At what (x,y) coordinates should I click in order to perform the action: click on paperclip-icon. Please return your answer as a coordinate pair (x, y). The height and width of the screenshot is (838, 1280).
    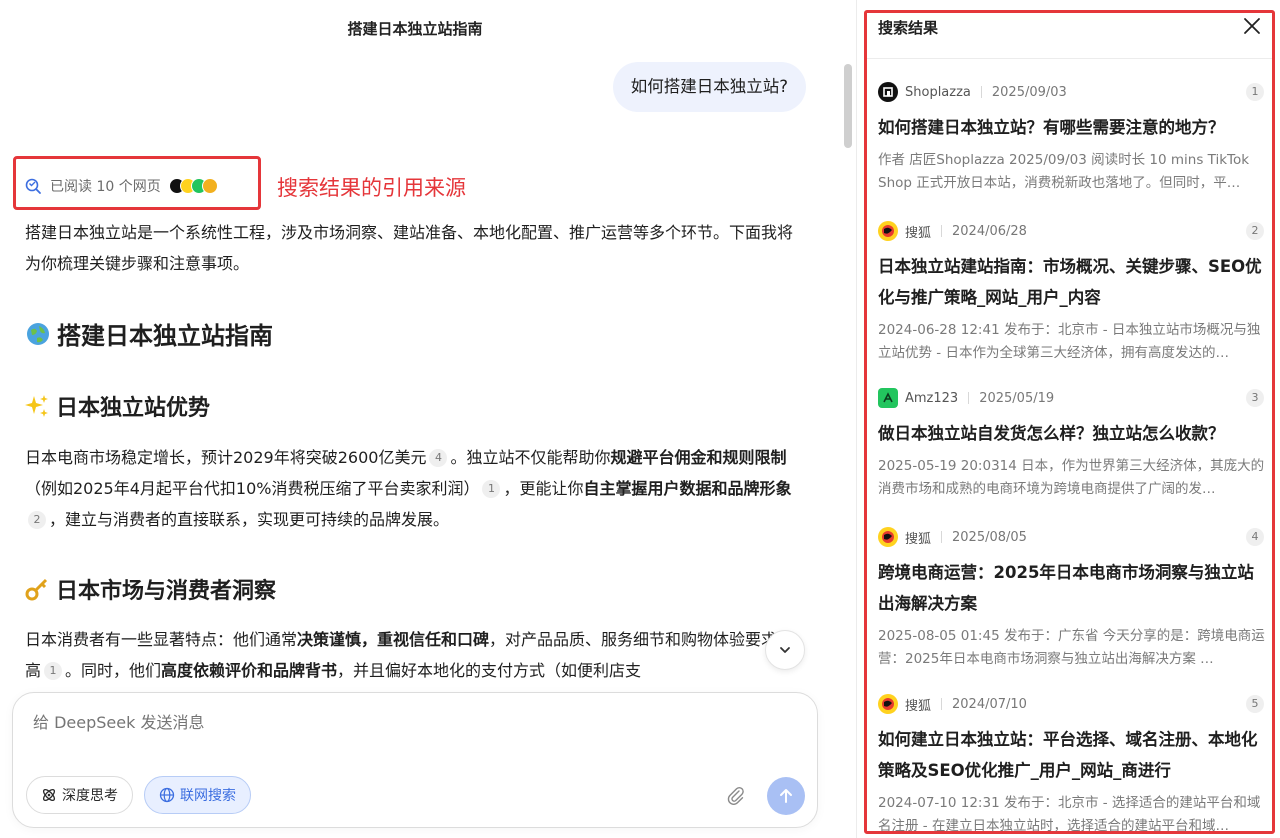
    Looking at the image, I should click on (736, 796).